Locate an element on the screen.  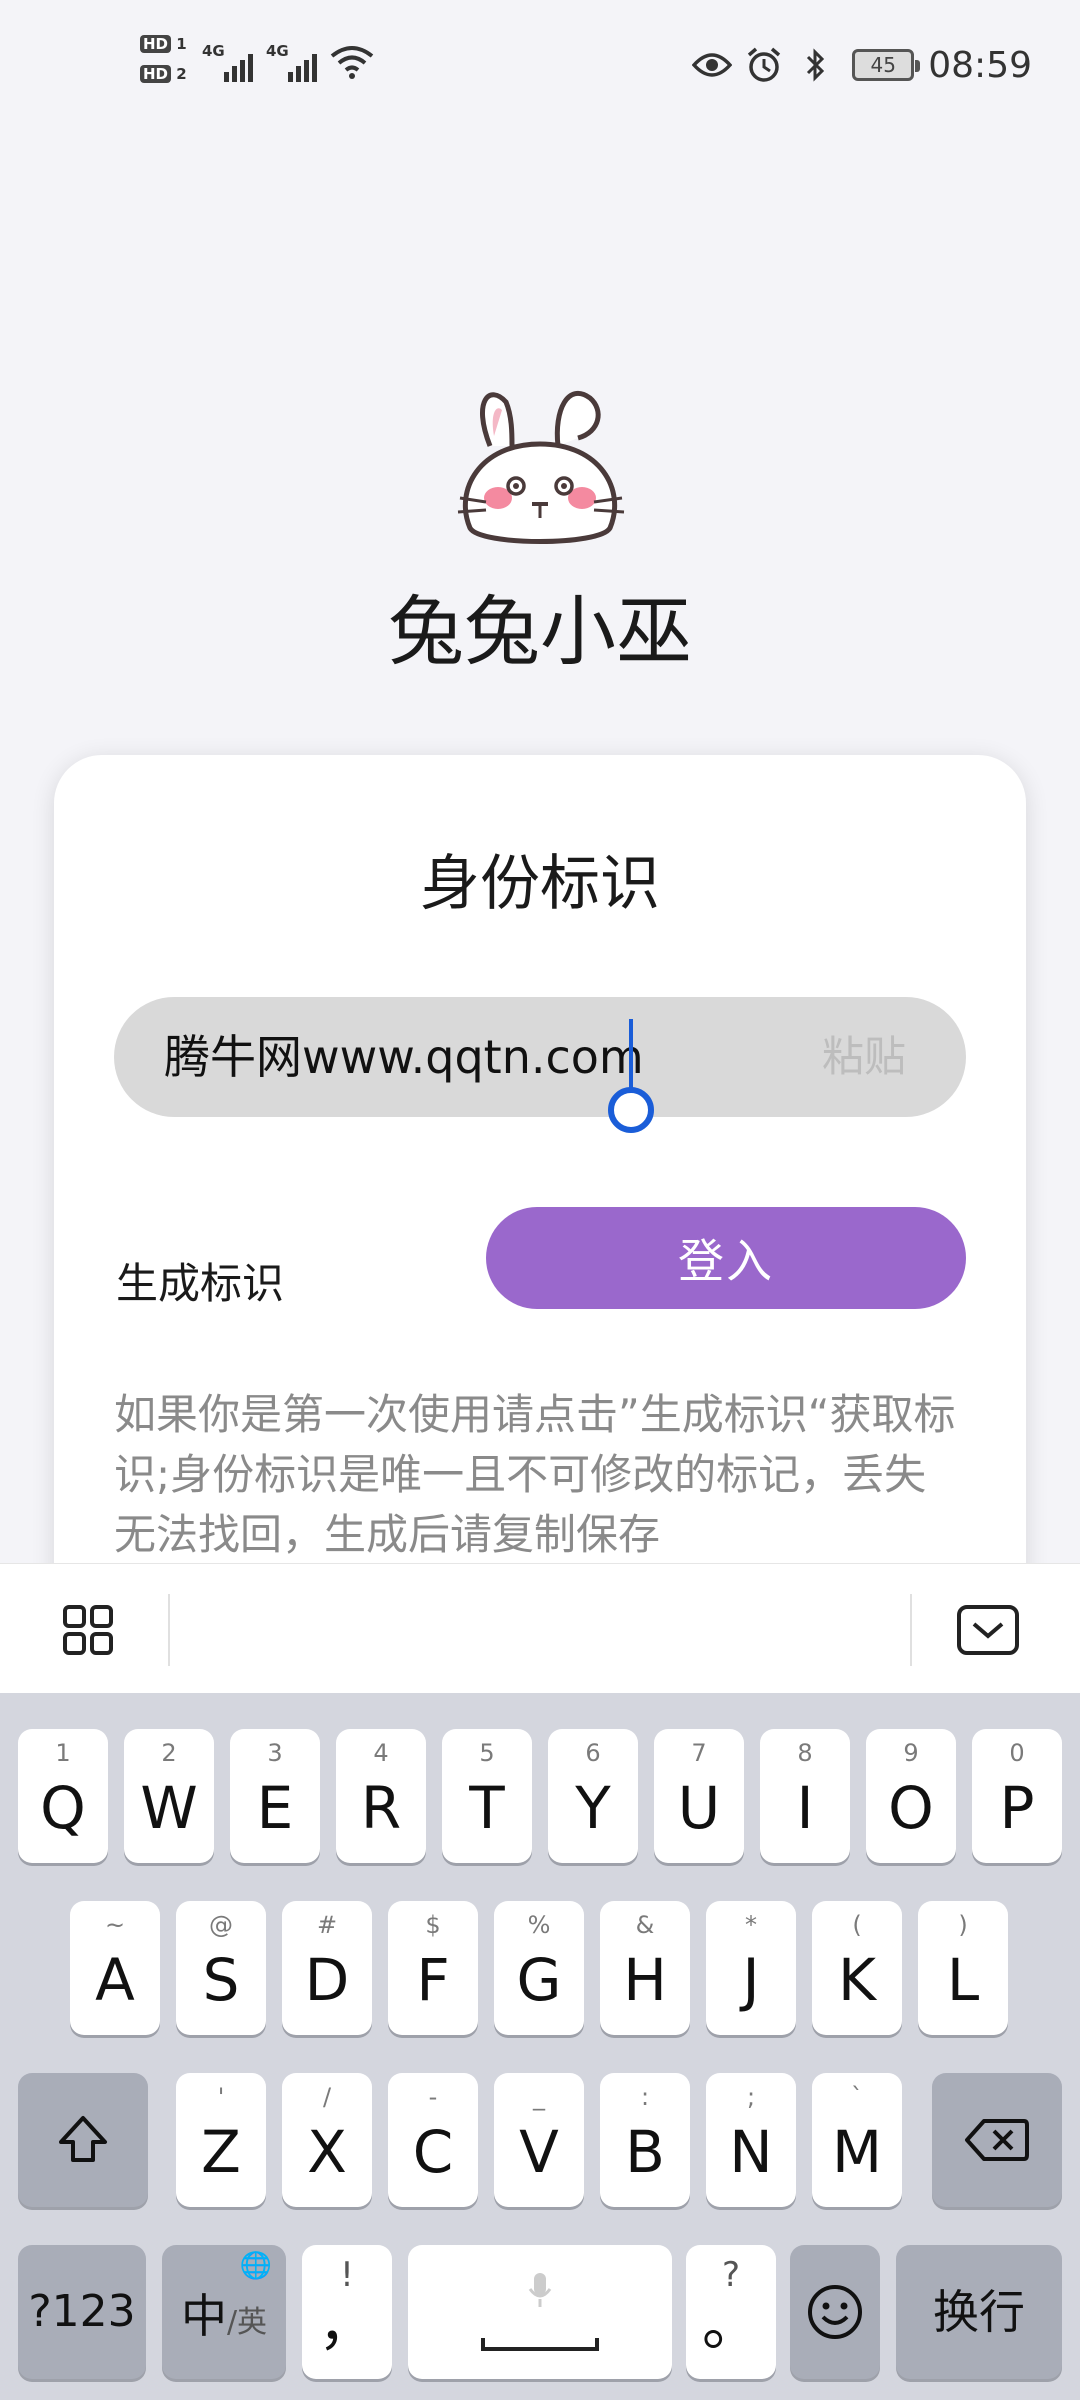
sim2-badge: HD 2 is located at coordinates (168, 74).